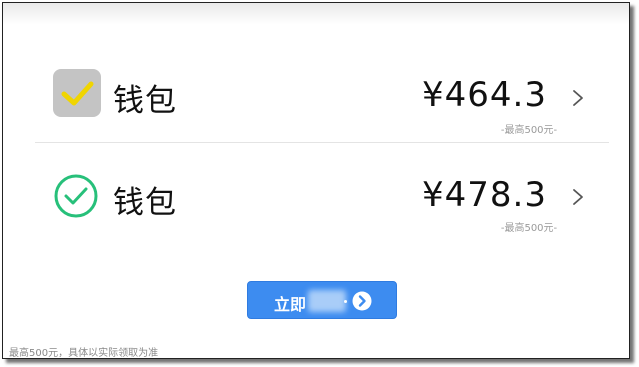 The image size is (639, 367). What do you see at coordinates (322, 142) in the screenshot?
I see `divider` at bounding box center [322, 142].